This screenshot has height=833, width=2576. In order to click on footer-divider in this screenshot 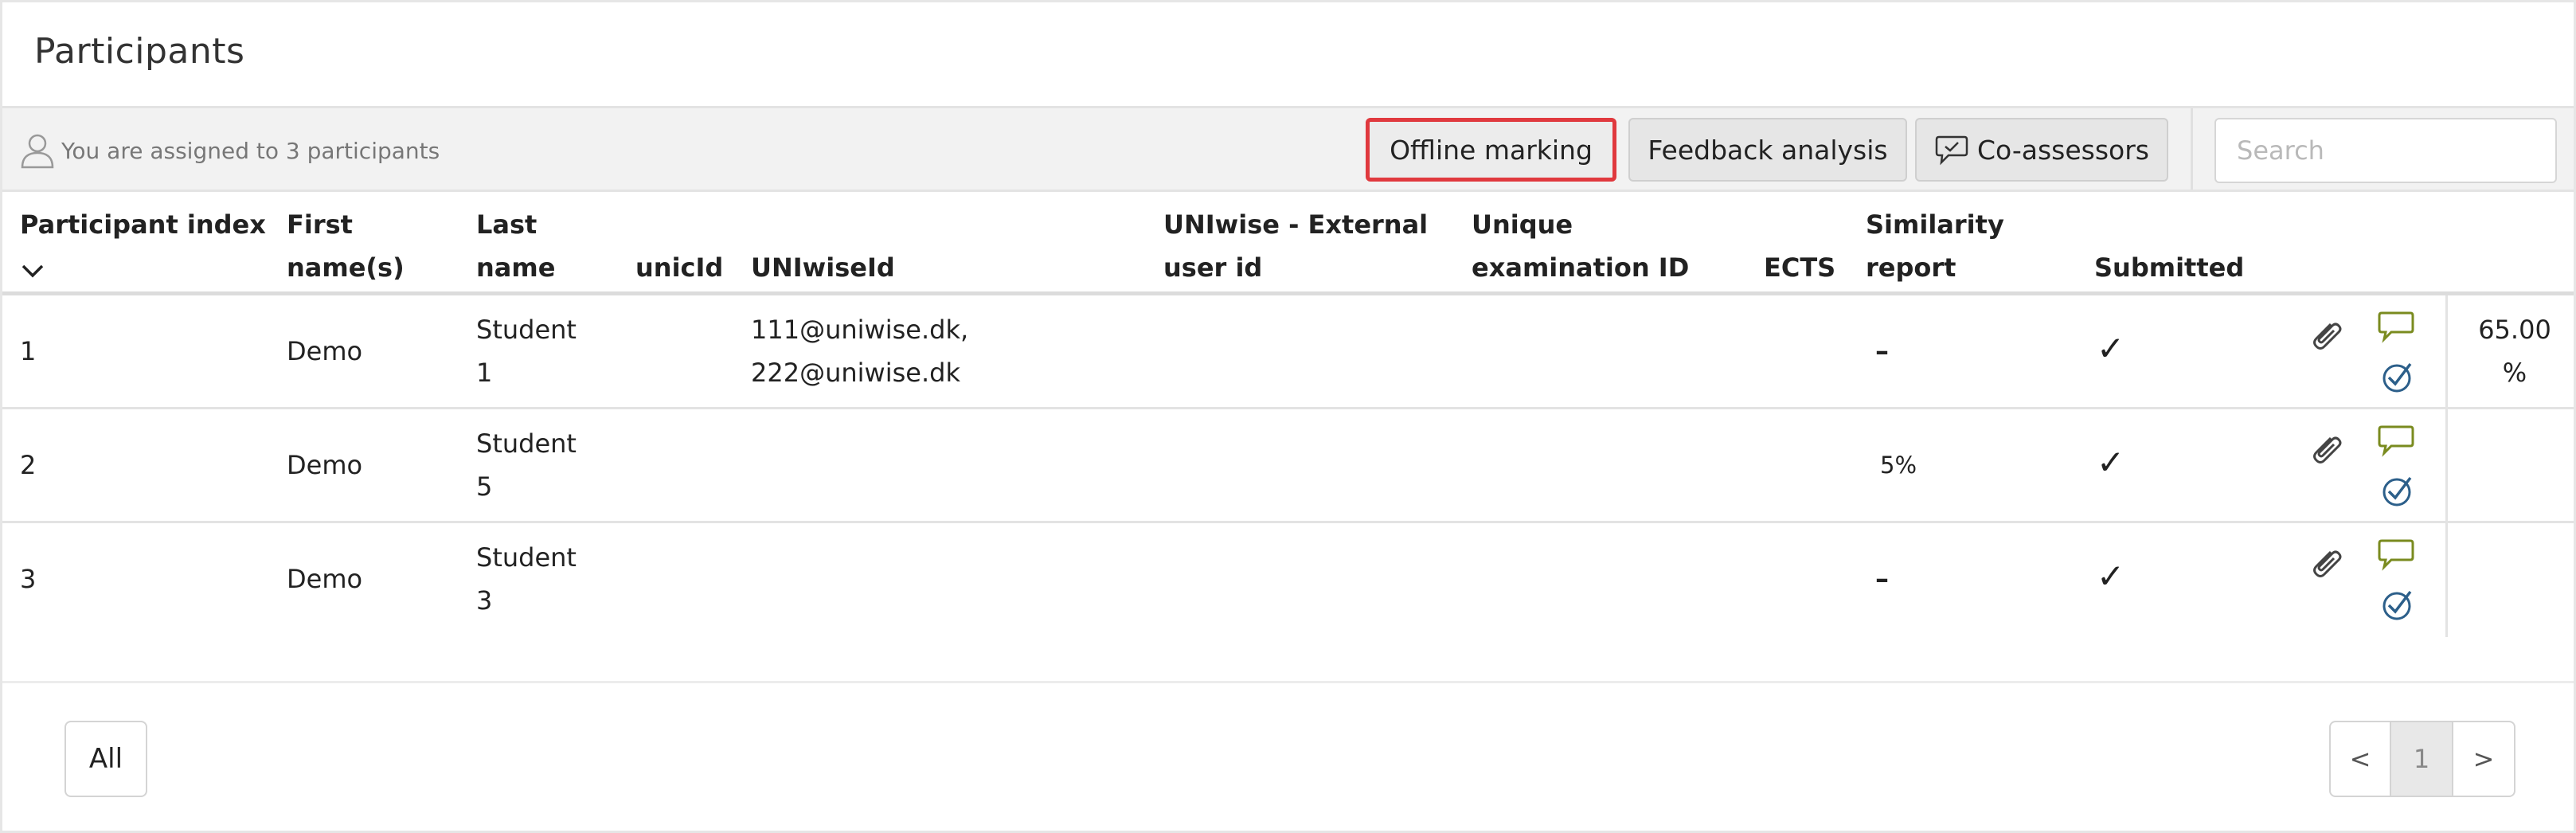, I will do `click(1288, 682)`.